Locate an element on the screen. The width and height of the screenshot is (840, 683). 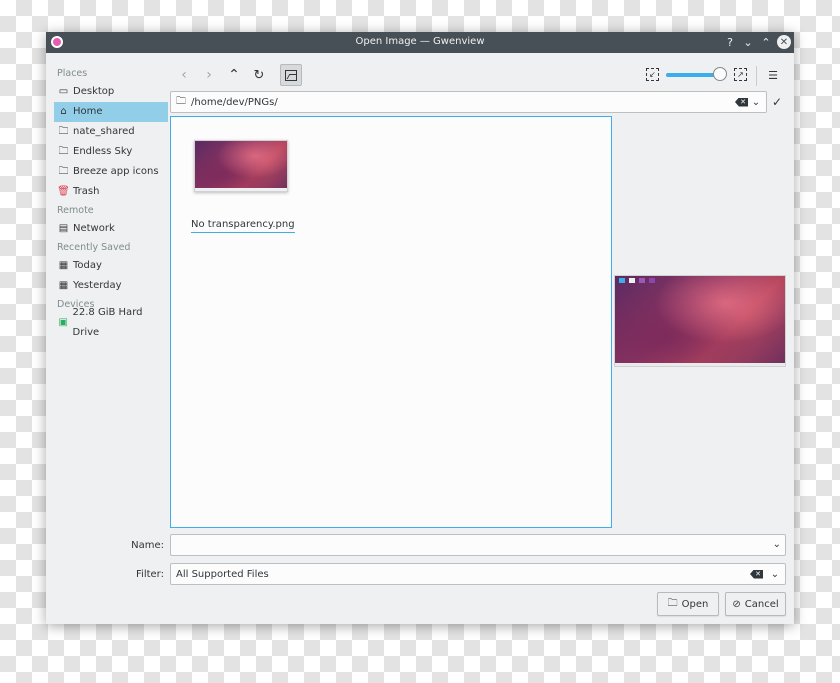
go-button: ✓ is located at coordinates (777, 102).